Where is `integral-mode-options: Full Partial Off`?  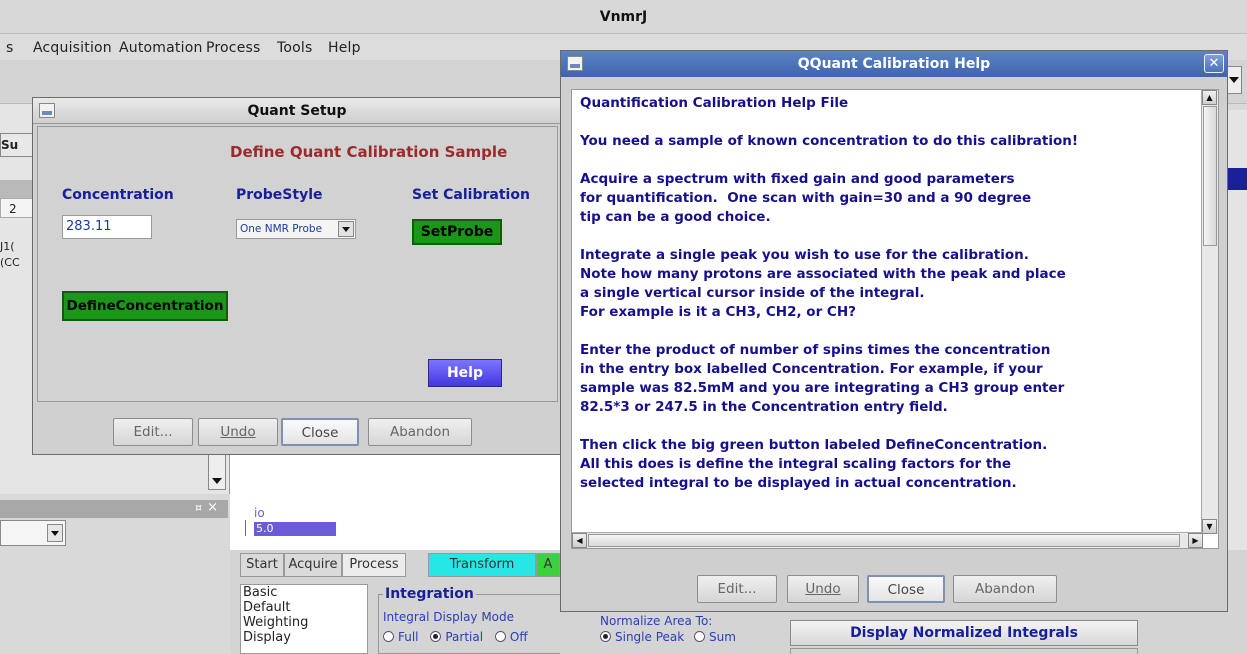
integral-mode-options: Full Partial Off is located at coordinates (455, 637).